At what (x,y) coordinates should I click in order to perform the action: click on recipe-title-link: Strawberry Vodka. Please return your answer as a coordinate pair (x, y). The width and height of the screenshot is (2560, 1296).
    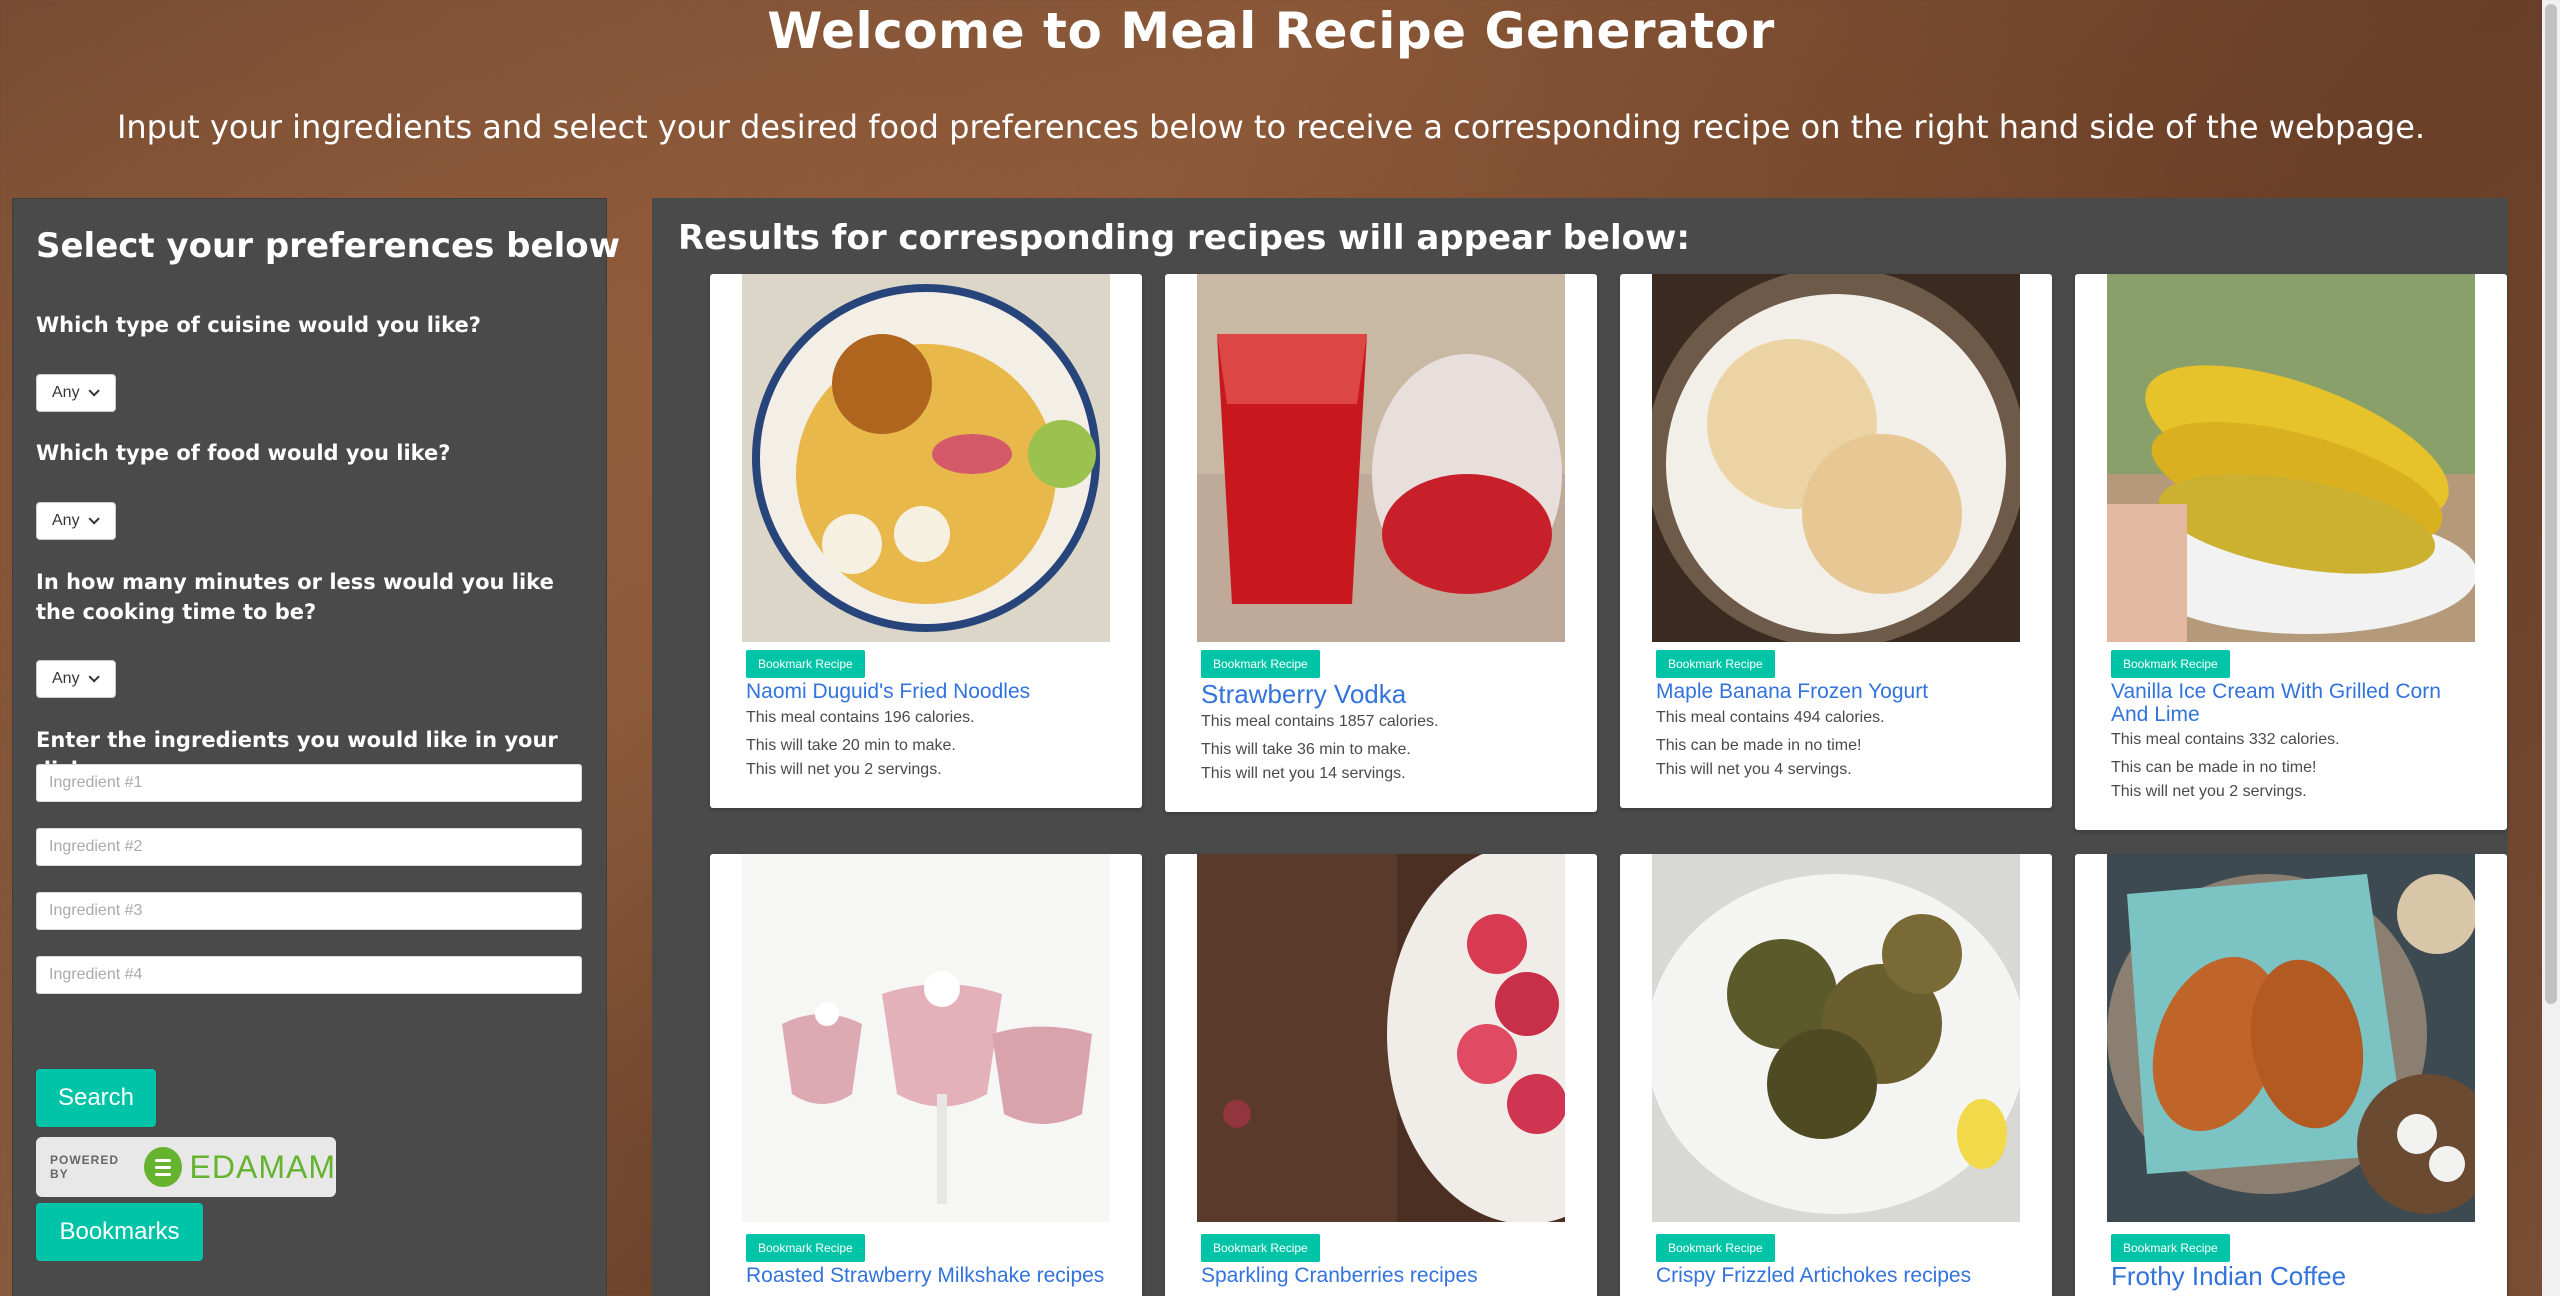
    Looking at the image, I should click on (1386, 694).